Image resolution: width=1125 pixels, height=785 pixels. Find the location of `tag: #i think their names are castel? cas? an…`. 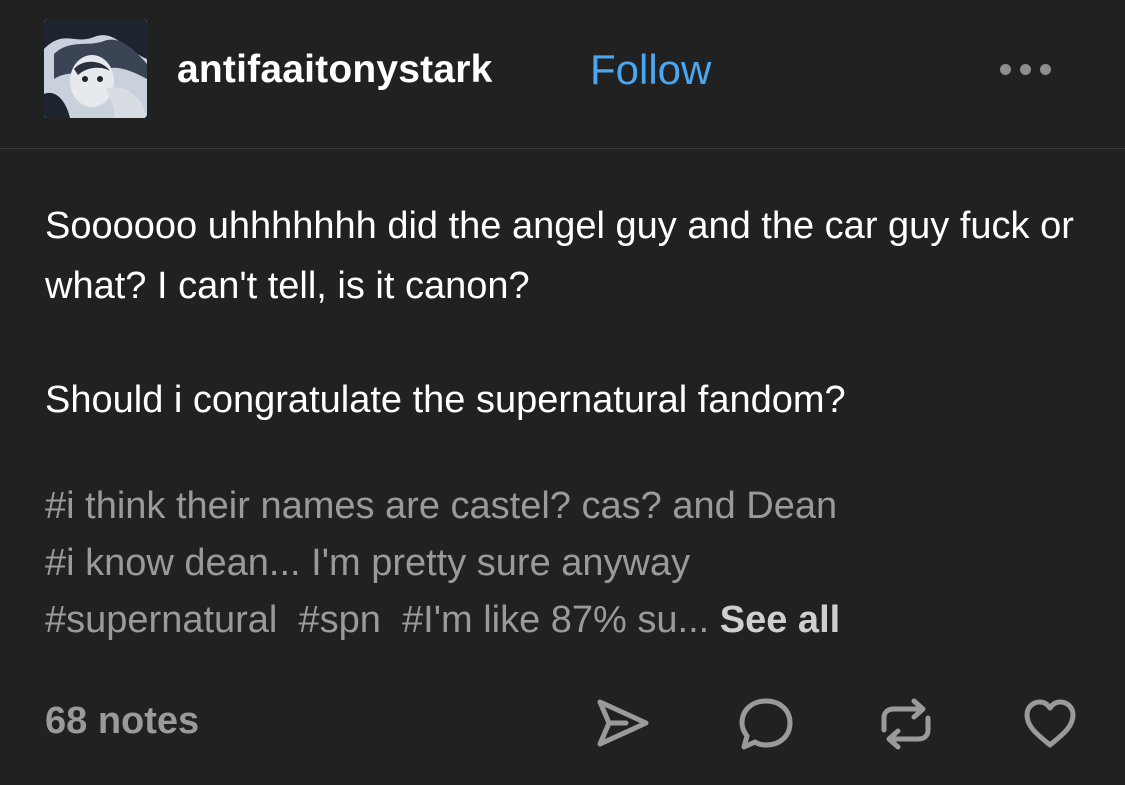

tag: #i think their names are castel? cas? an… is located at coordinates (441, 506).